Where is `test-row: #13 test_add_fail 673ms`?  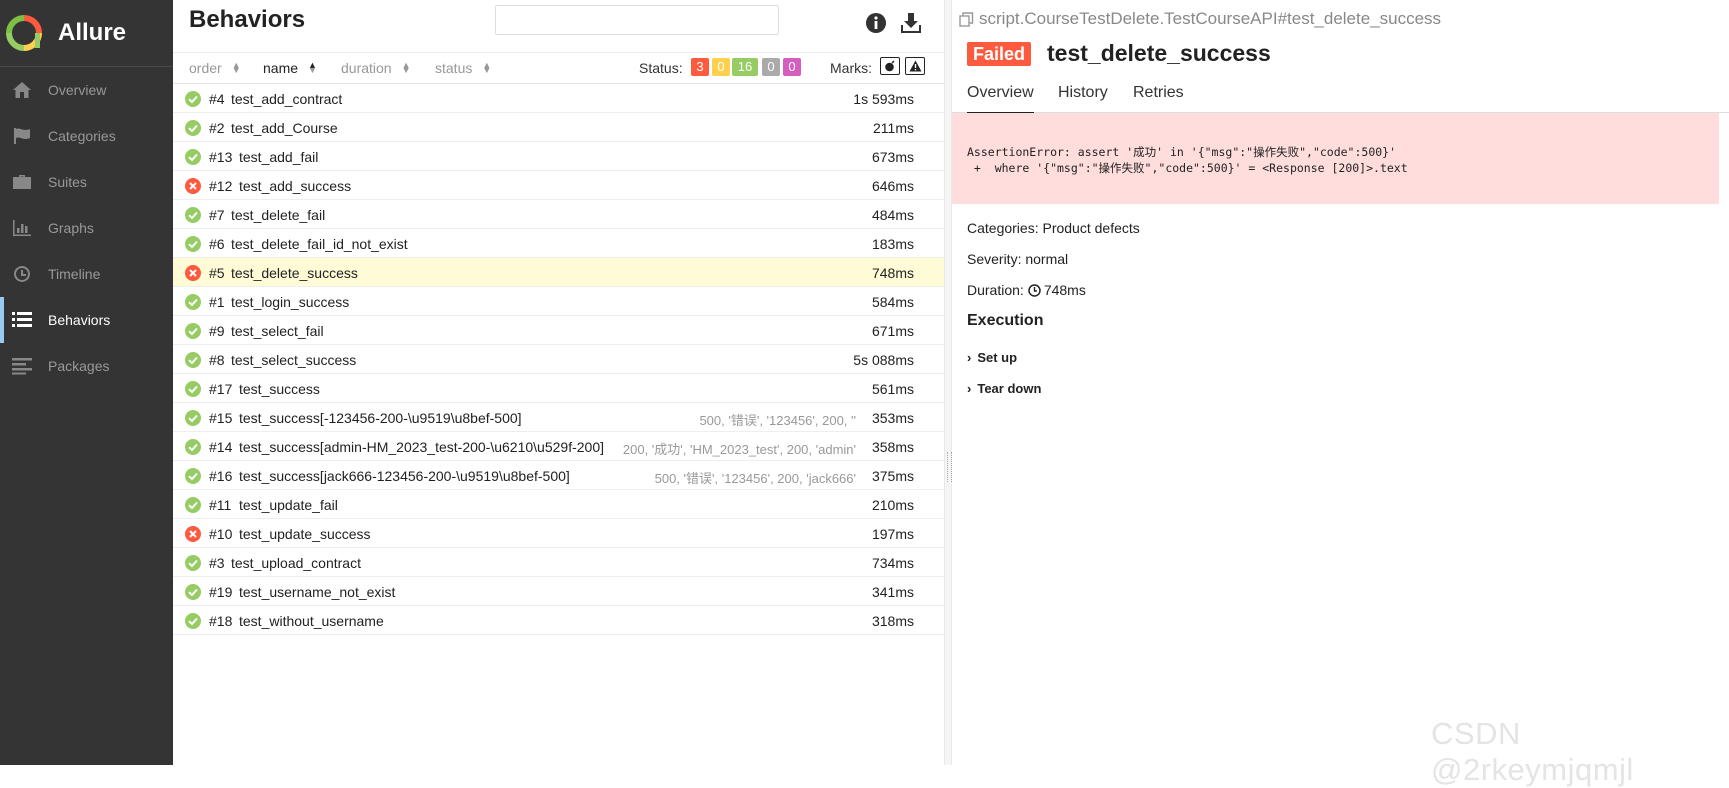
test-row: #13 test_add_fail 673ms is located at coordinates (558, 156).